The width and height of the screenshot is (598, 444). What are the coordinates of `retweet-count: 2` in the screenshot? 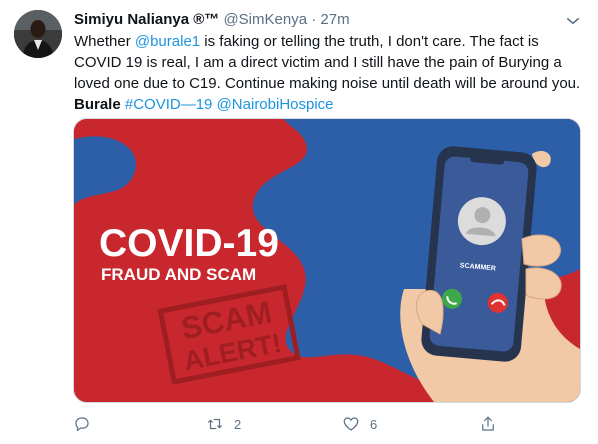 It's located at (238, 424).